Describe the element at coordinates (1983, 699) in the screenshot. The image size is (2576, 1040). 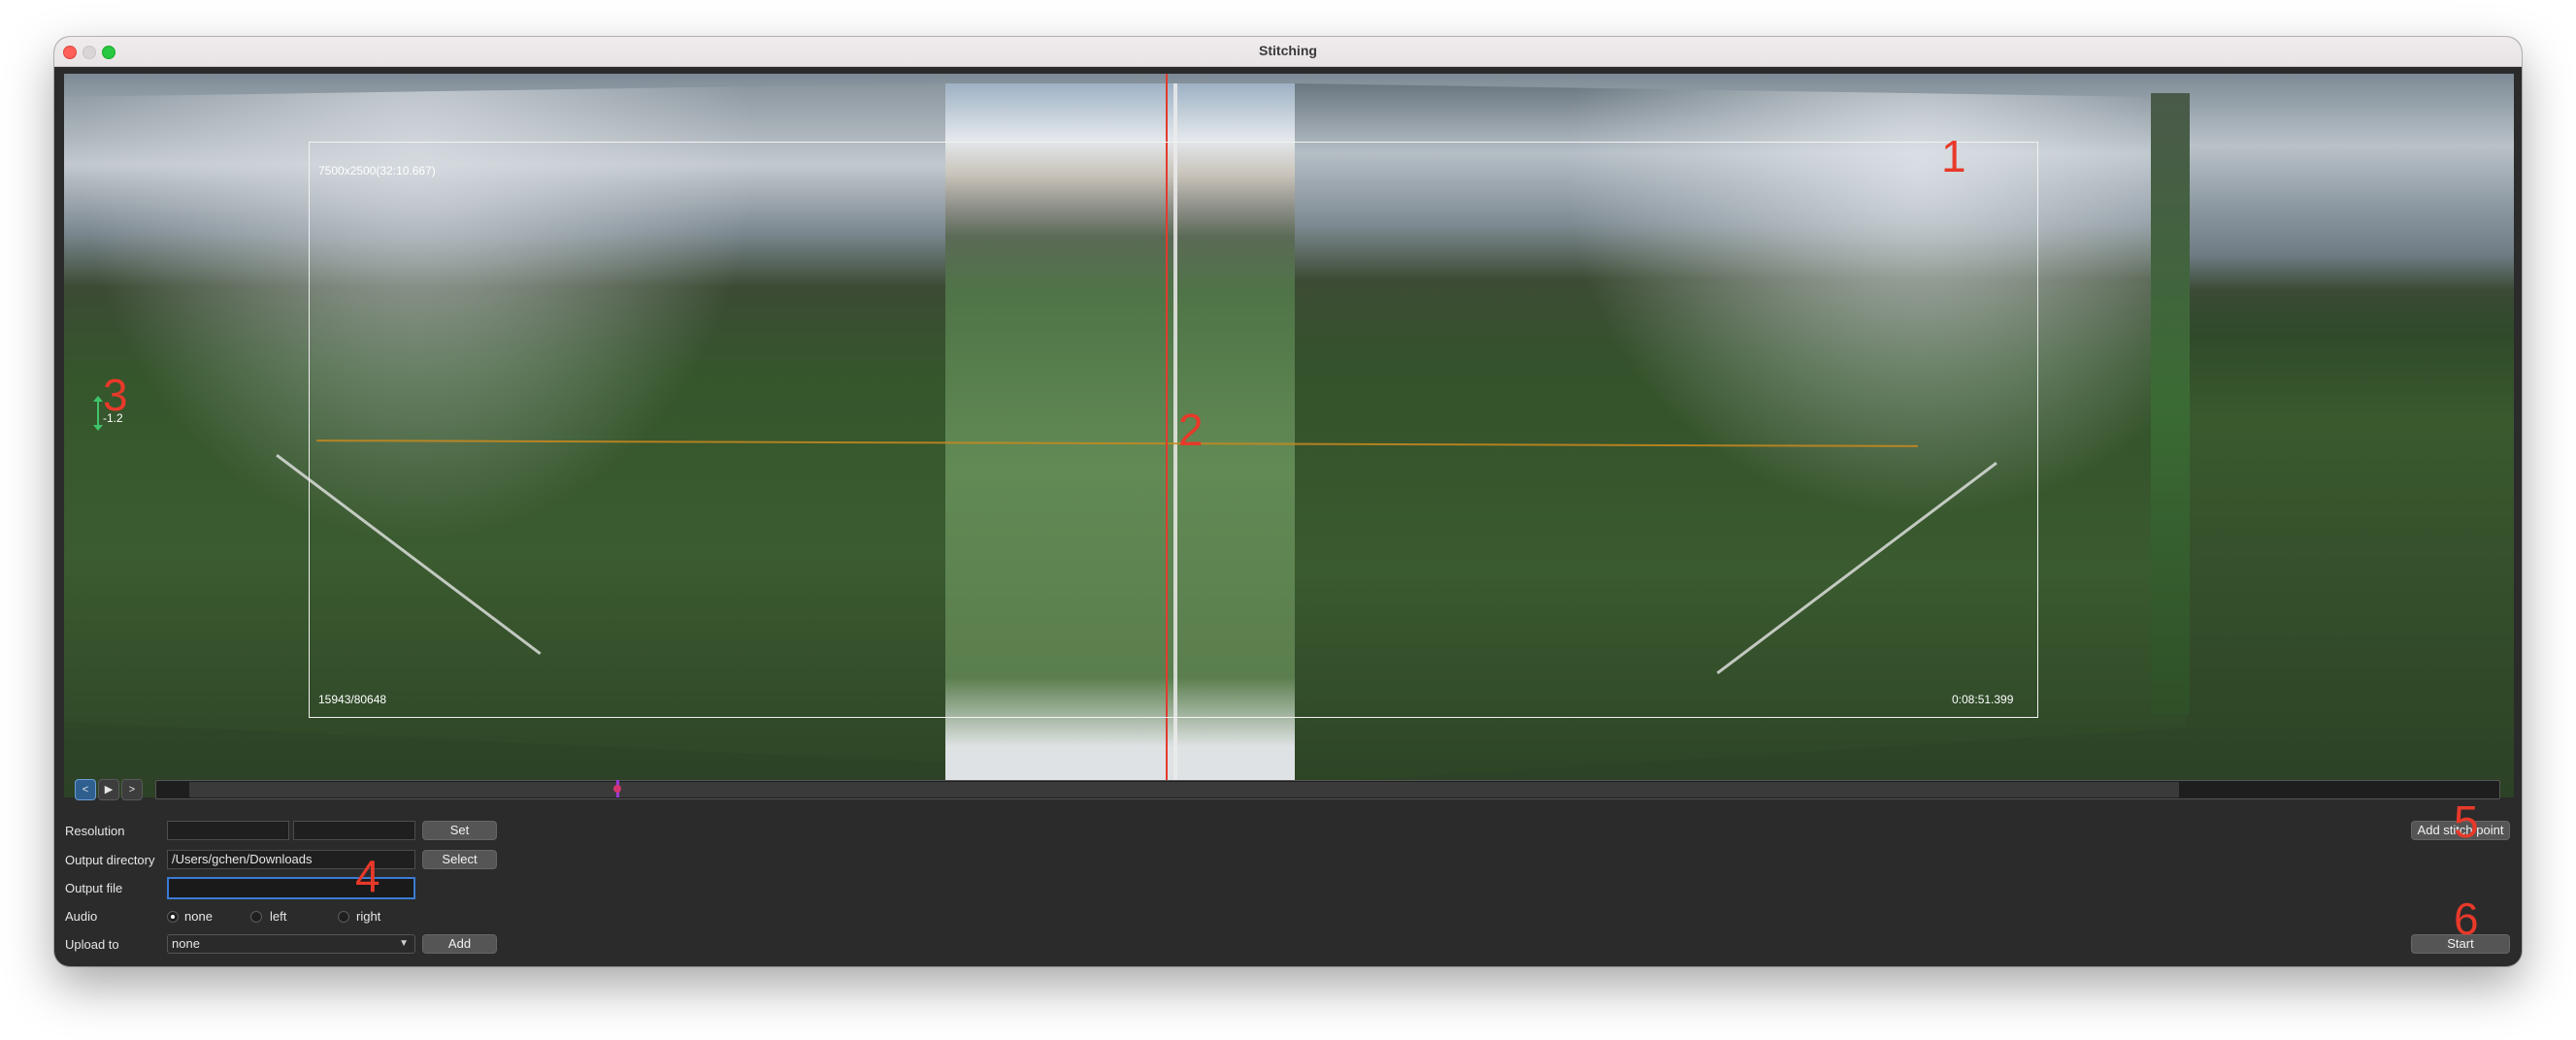
I see `timestamp-overlay: 0:08:51.399` at that location.